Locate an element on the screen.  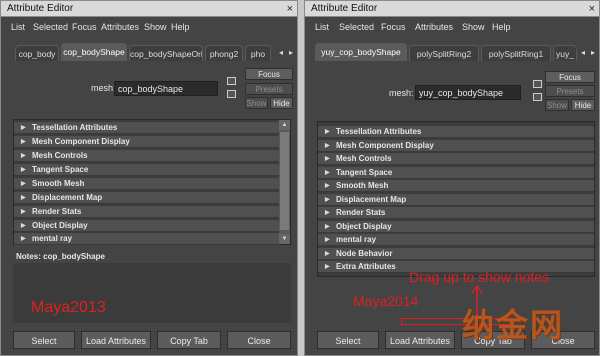
mesh-name-field: cop_bodyShape is located at coordinates (166, 88).